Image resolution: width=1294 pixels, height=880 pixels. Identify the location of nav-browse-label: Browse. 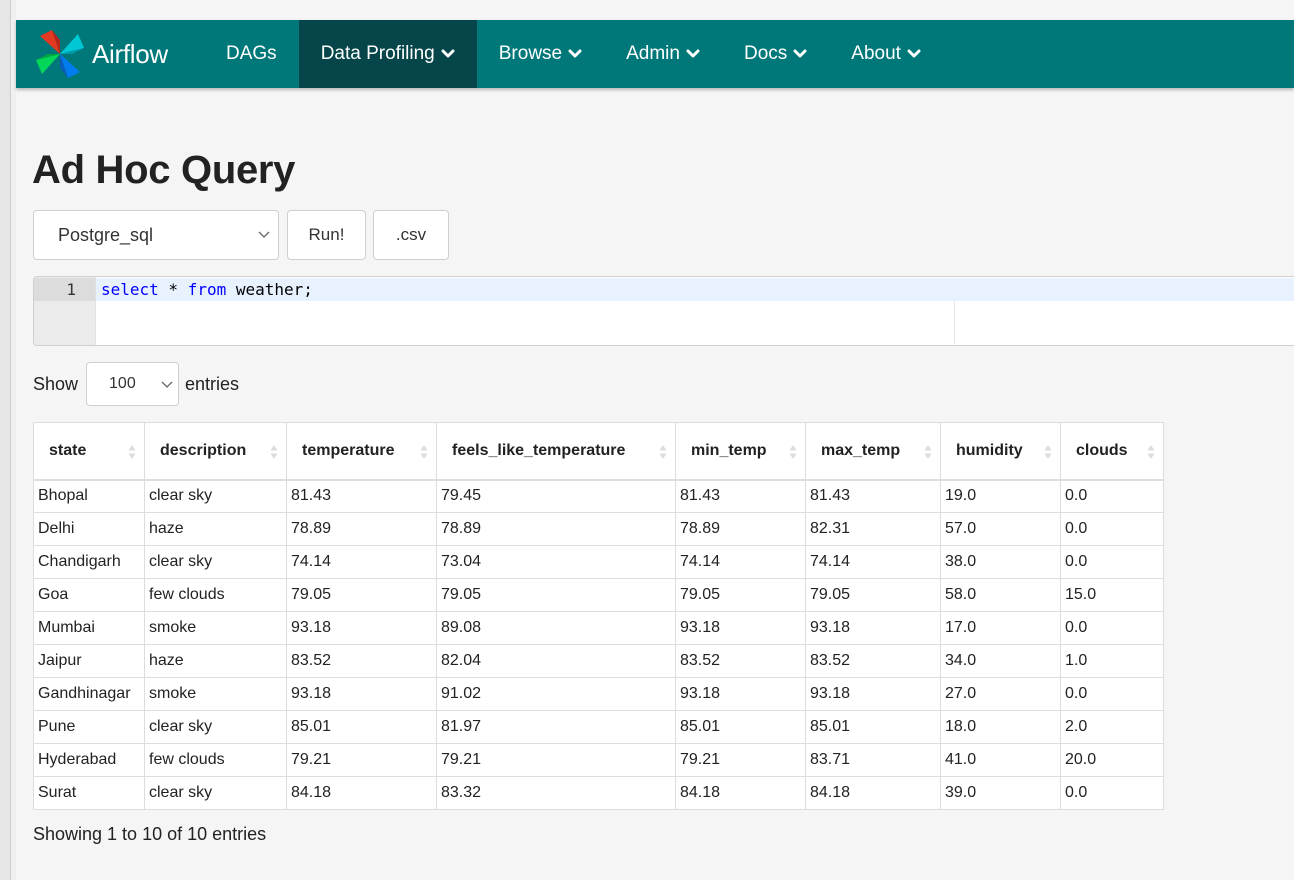
(530, 53).